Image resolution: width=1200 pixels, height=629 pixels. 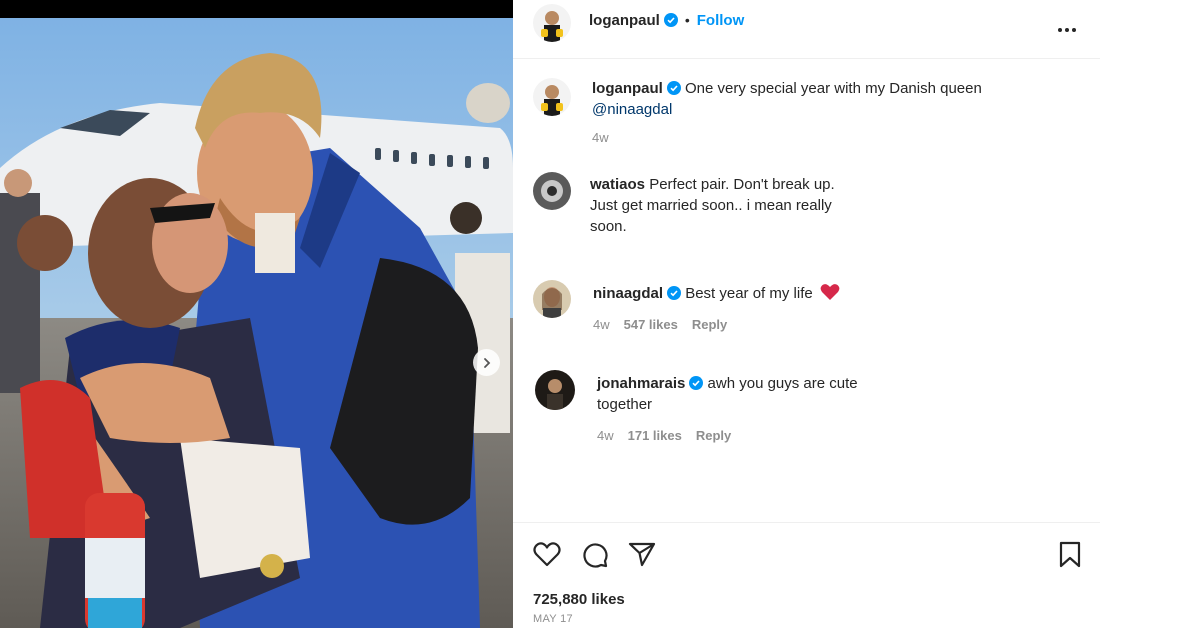 I want to click on red-heart-icon, so click(x=830, y=292).